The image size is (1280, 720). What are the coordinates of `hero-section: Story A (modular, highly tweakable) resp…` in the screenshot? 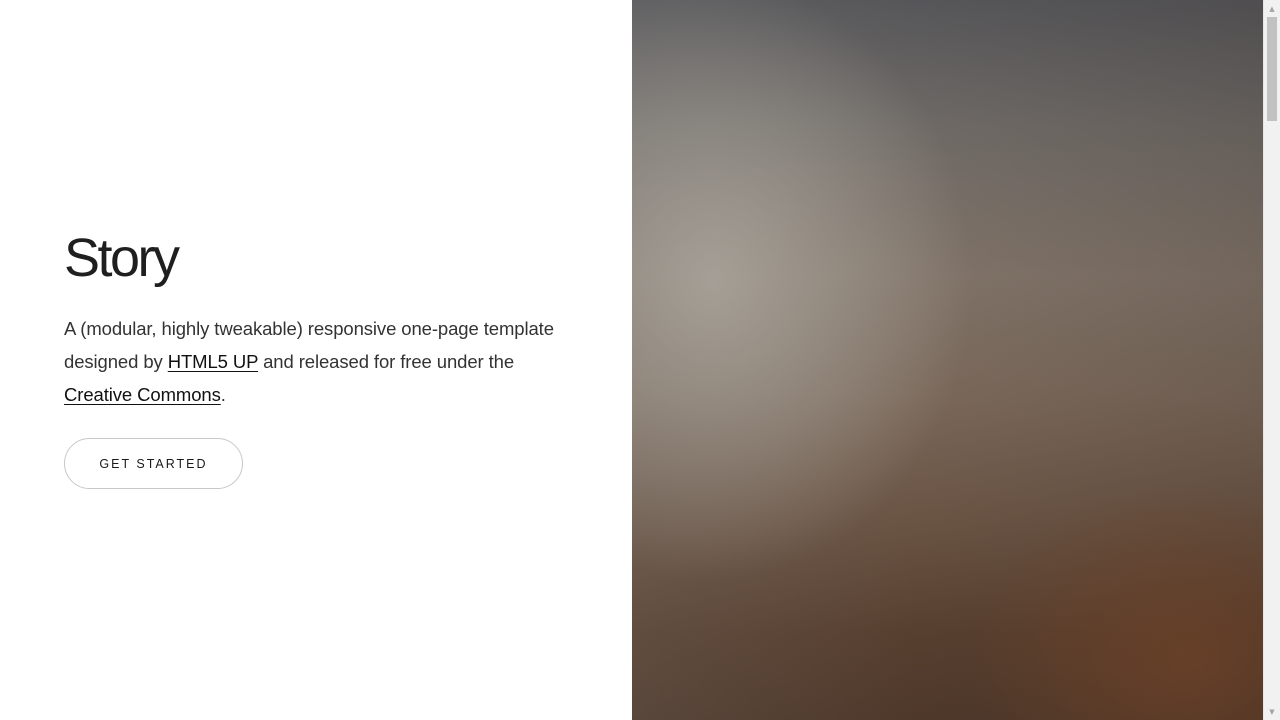 It's located at (314, 318).